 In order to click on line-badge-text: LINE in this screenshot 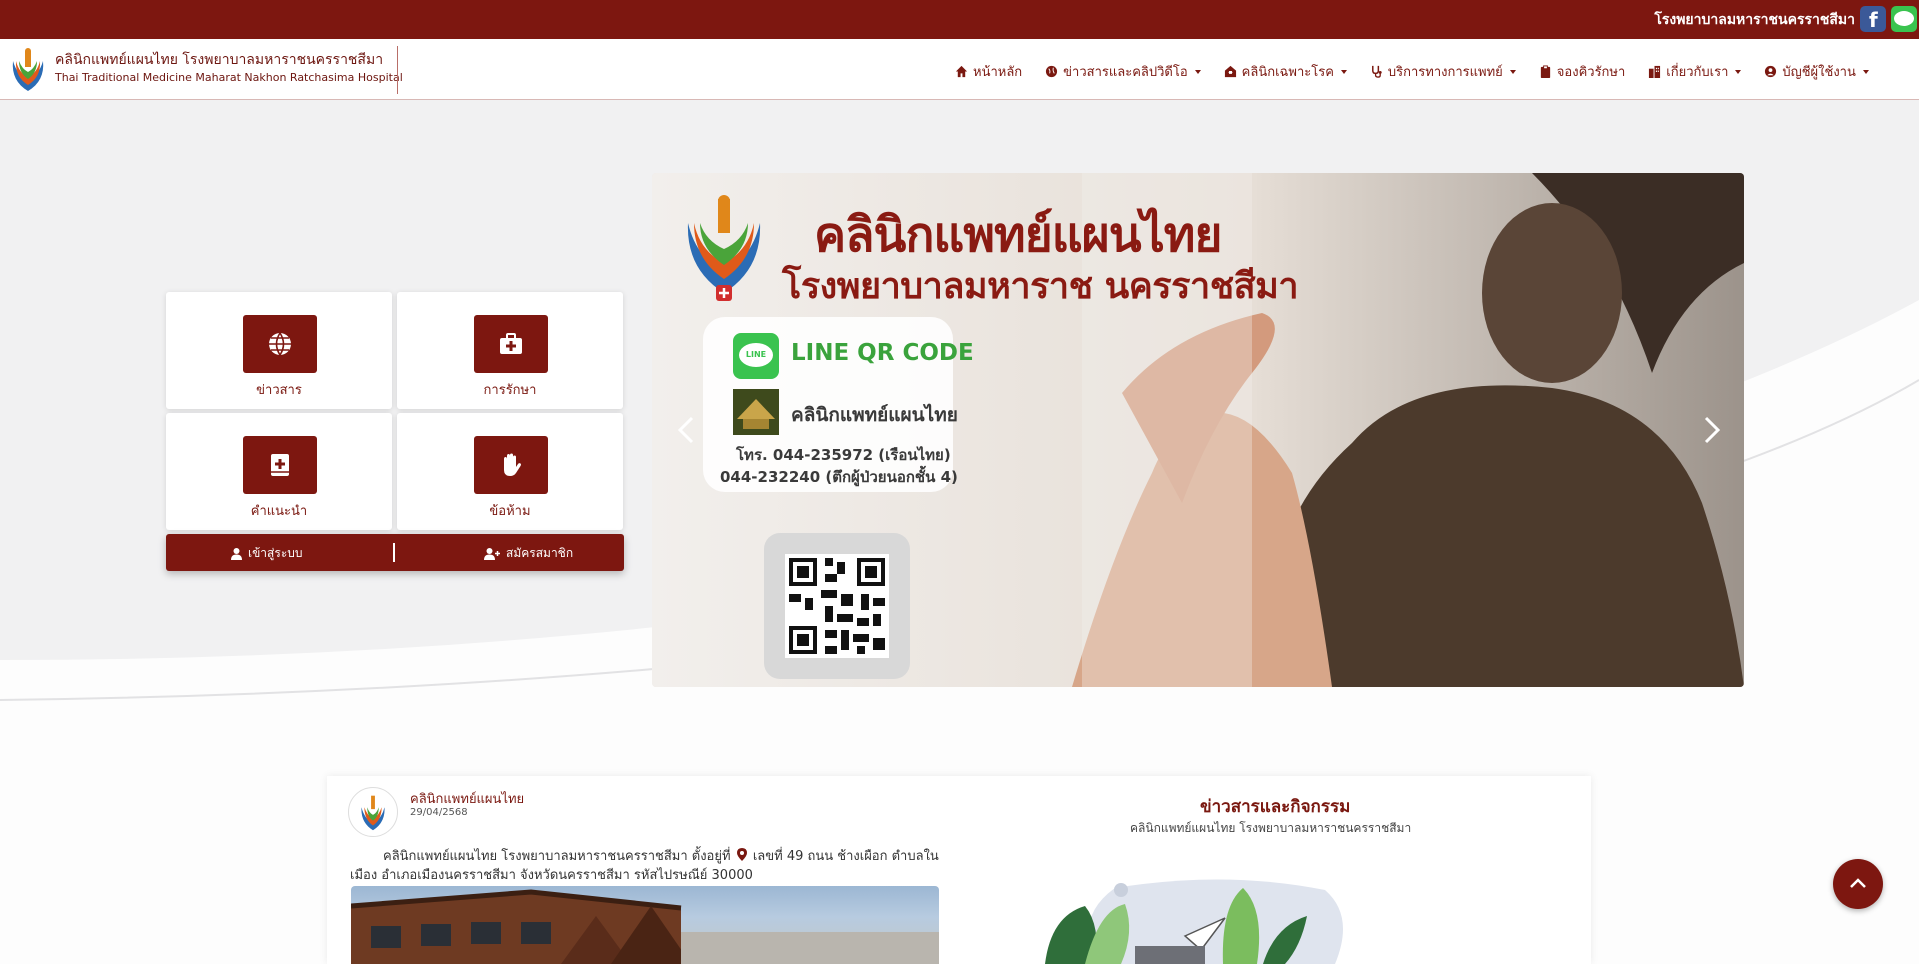, I will do `click(756, 355)`.